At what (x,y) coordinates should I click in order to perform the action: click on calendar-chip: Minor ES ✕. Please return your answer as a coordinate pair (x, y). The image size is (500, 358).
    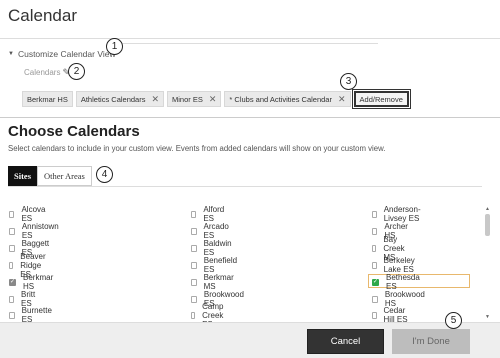
    Looking at the image, I should click on (194, 99).